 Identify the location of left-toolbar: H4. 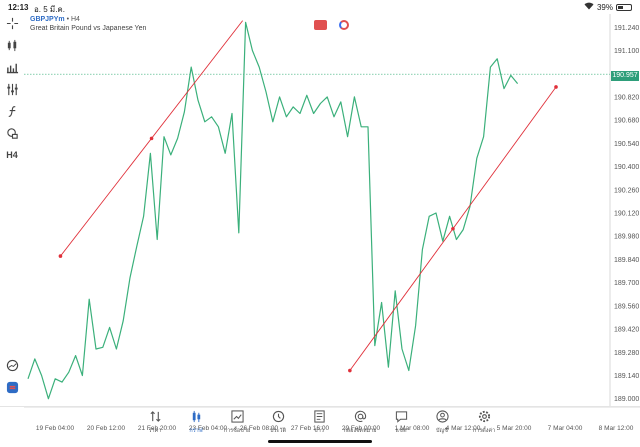
(12, 211).